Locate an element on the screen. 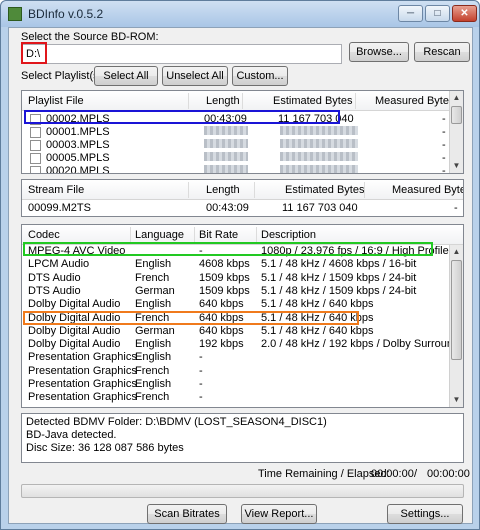 This screenshot has width=480, height=530. codec-description: 5.1 / 48 kHz / 4608 kbps / 16-bit is located at coordinates (339, 264).